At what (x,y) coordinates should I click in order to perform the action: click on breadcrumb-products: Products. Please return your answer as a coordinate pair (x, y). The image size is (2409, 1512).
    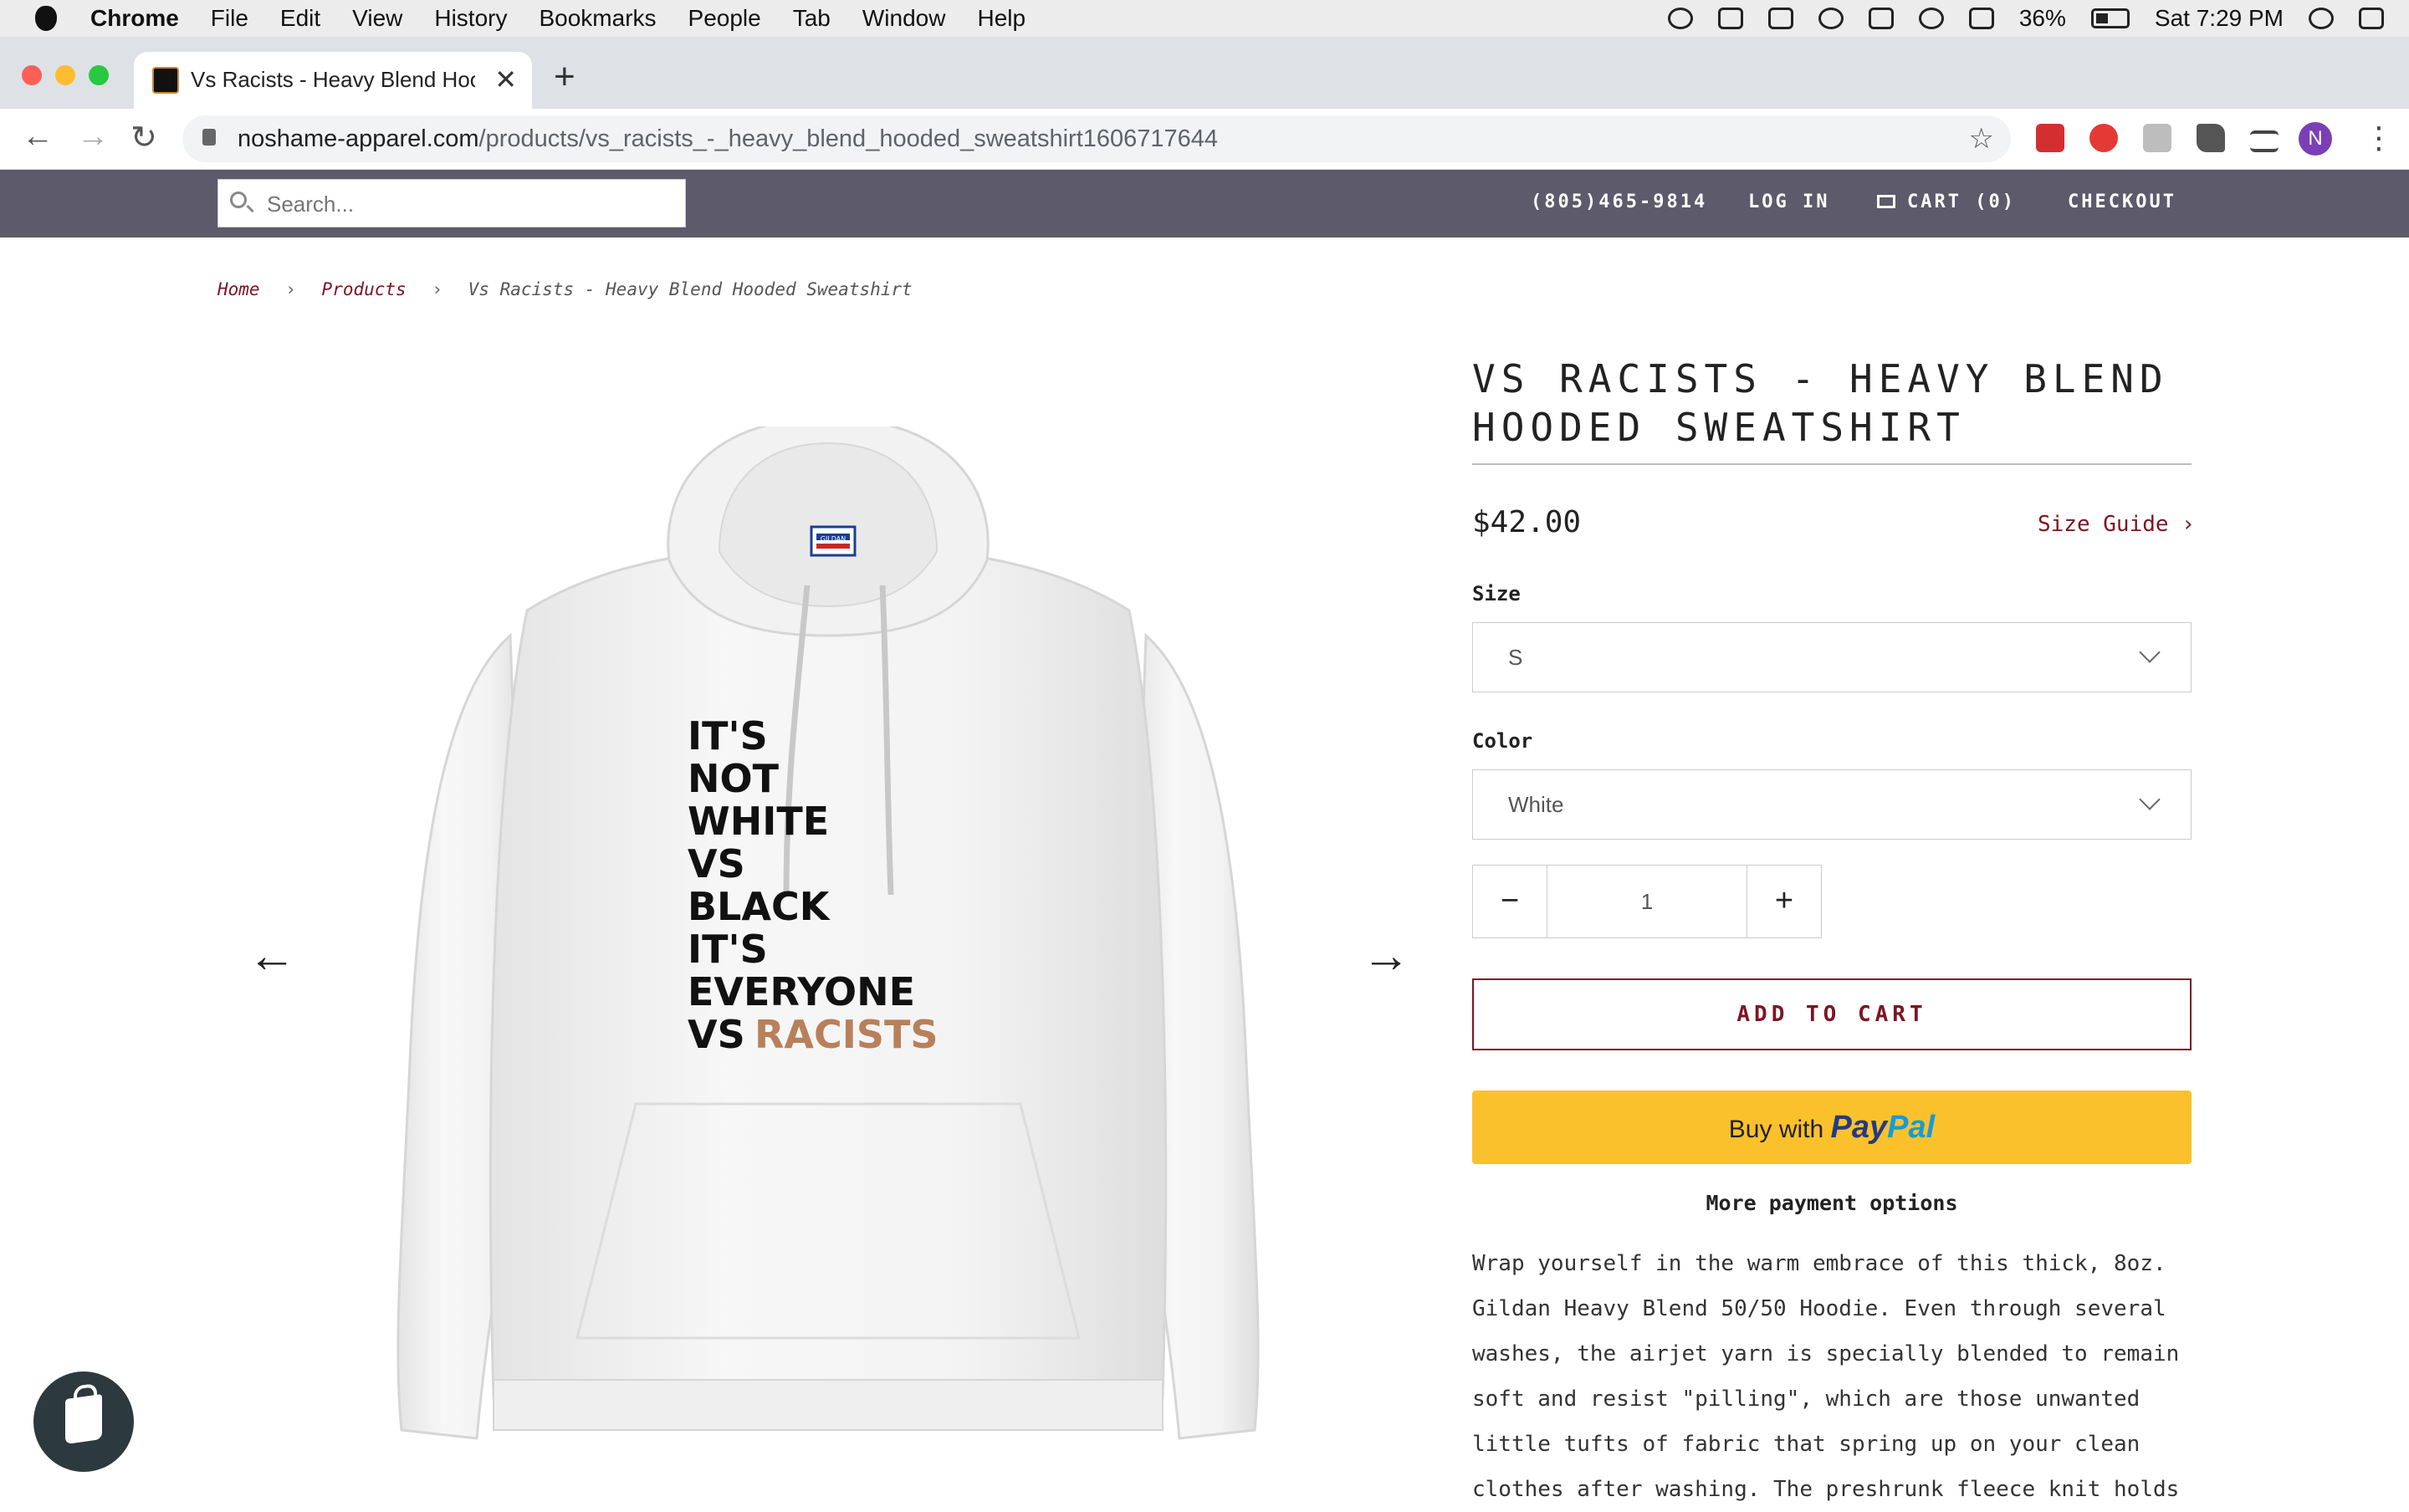
    Looking at the image, I should click on (364, 289).